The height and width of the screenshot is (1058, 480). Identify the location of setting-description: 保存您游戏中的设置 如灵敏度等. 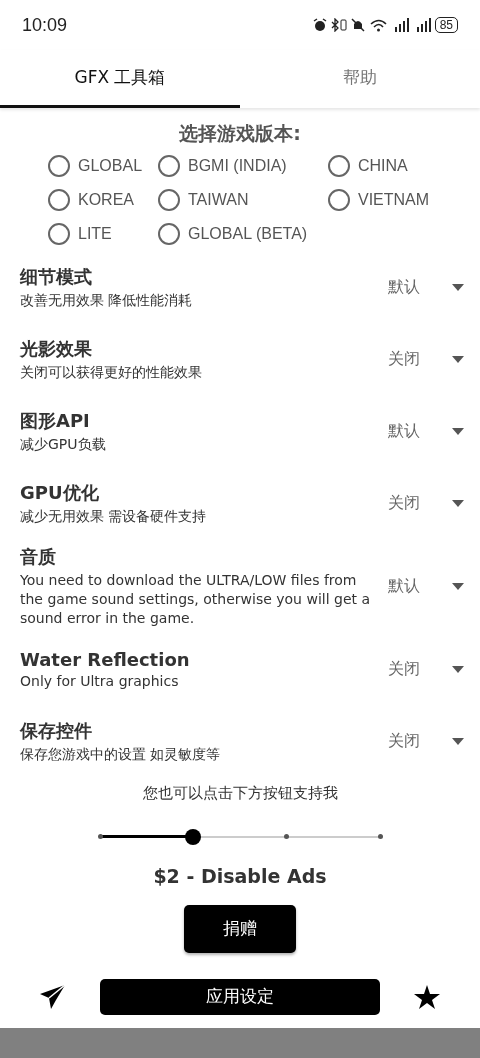
(121, 755).